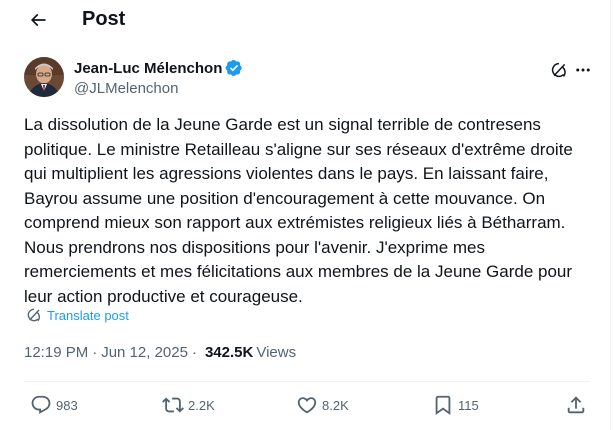 The image size is (614, 430). What do you see at coordinates (468, 405) in the screenshot?
I see `bookmark-count: 115` at bounding box center [468, 405].